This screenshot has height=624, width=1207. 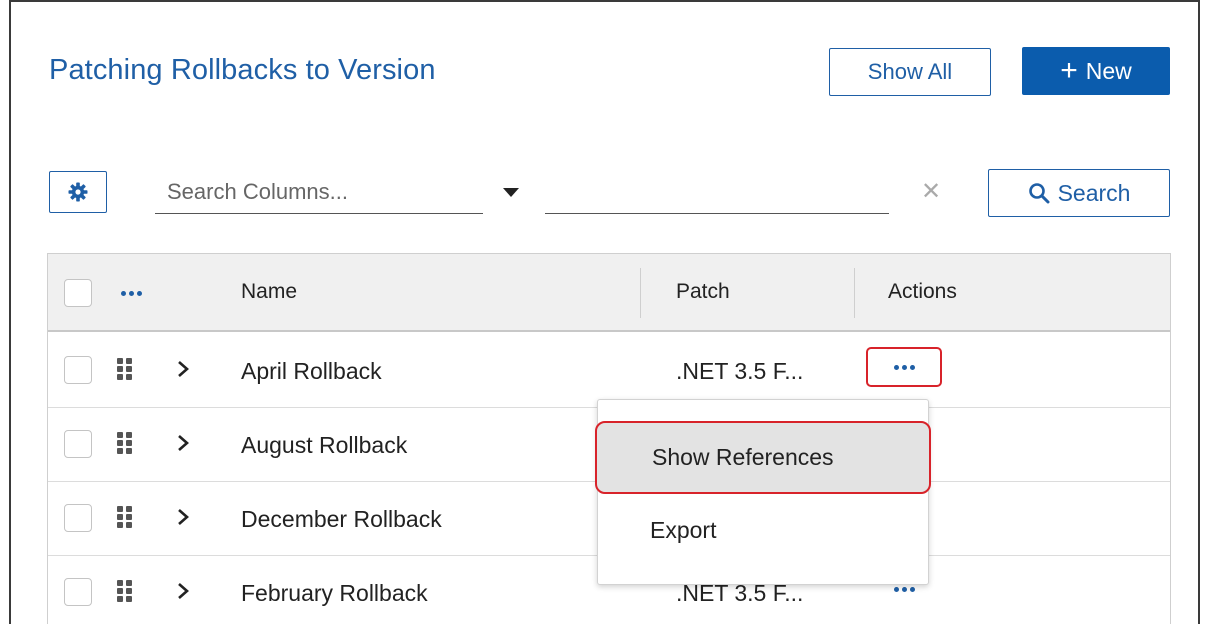 I want to click on row-name: April Rollback, so click(x=311, y=371).